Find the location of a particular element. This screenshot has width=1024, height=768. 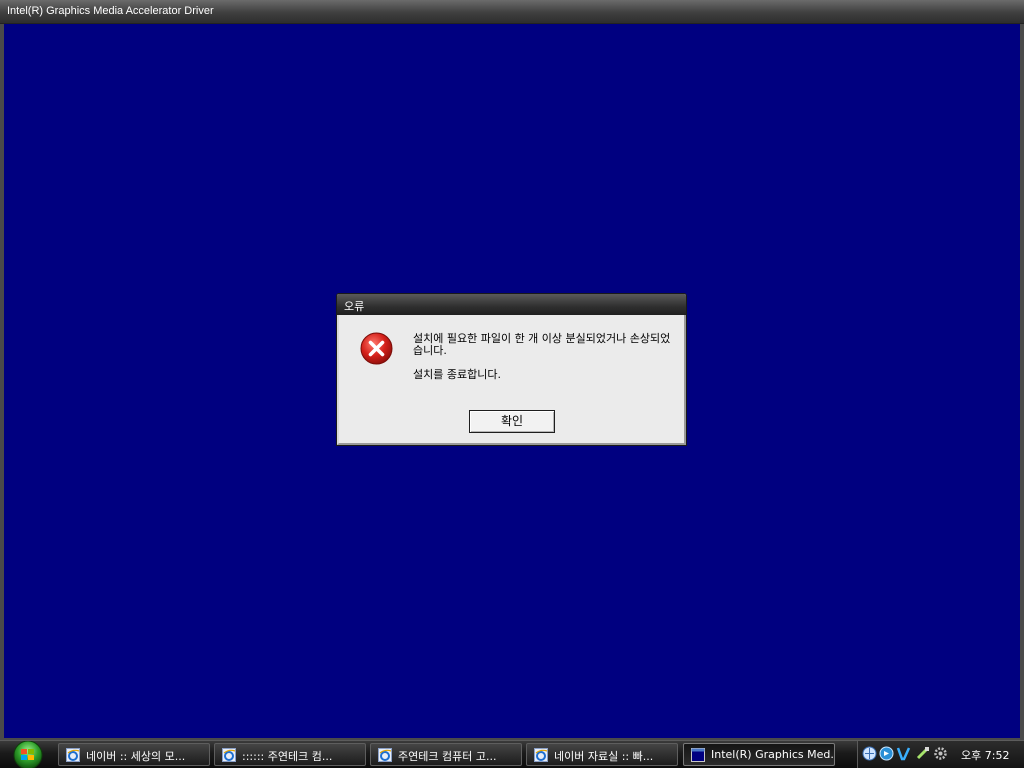

usb-device-icon is located at coordinates (922, 753).